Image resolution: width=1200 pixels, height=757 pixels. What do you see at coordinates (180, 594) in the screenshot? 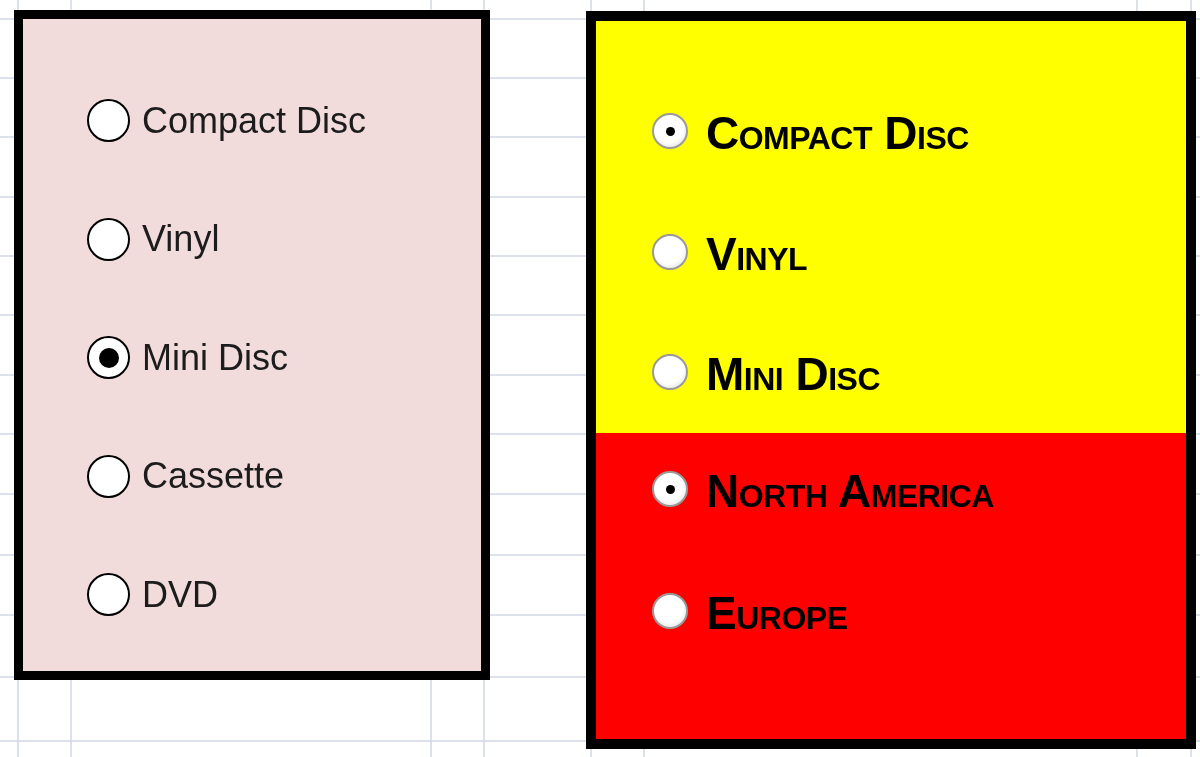
I see `option-label: DVD` at bounding box center [180, 594].